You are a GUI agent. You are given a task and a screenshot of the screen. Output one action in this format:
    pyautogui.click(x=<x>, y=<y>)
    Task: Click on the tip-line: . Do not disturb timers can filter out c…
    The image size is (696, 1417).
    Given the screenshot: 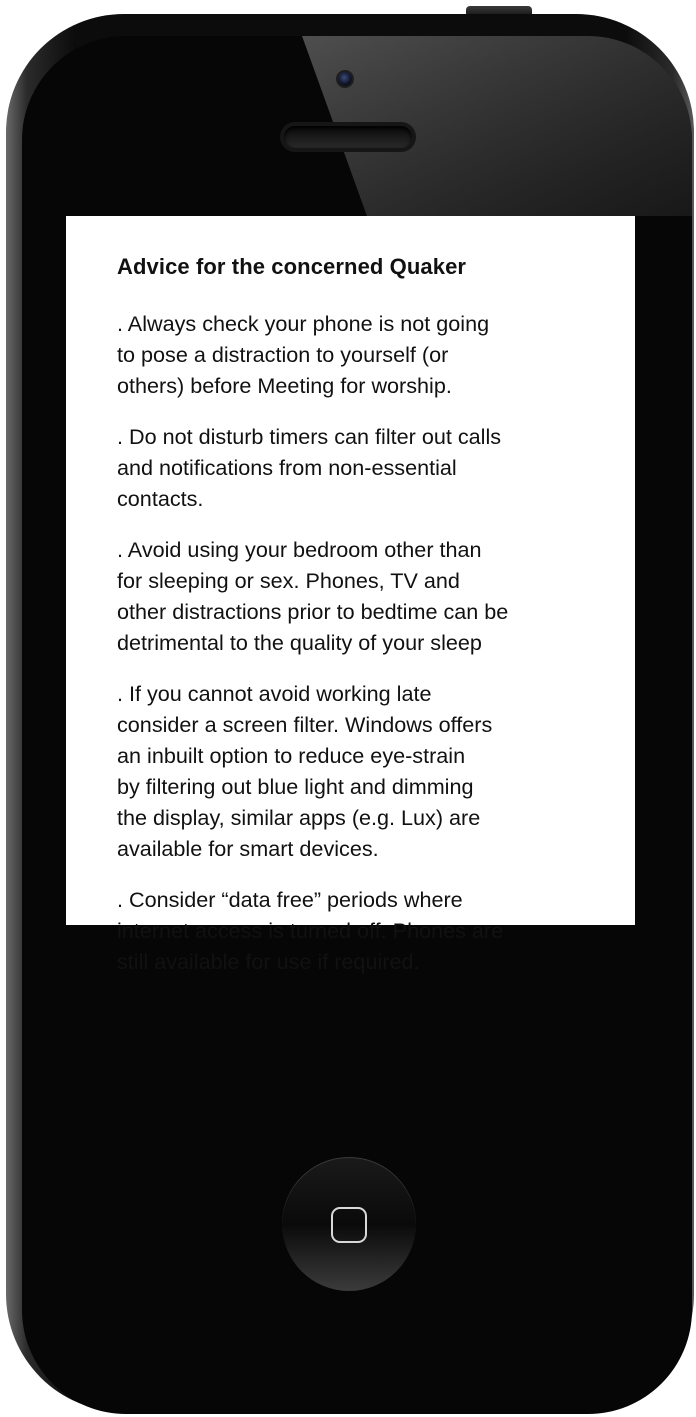 What is the action you would take?
    pyautogui.click(x=309, y=436)
    